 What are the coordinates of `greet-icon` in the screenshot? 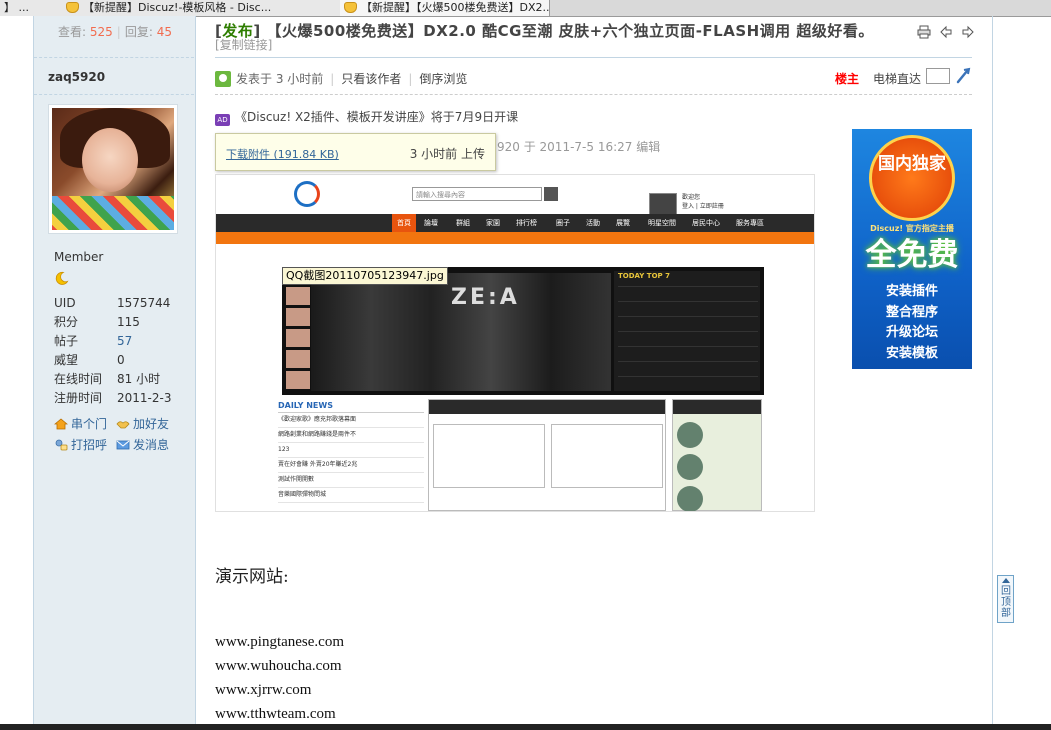 It's located at (61, 445).